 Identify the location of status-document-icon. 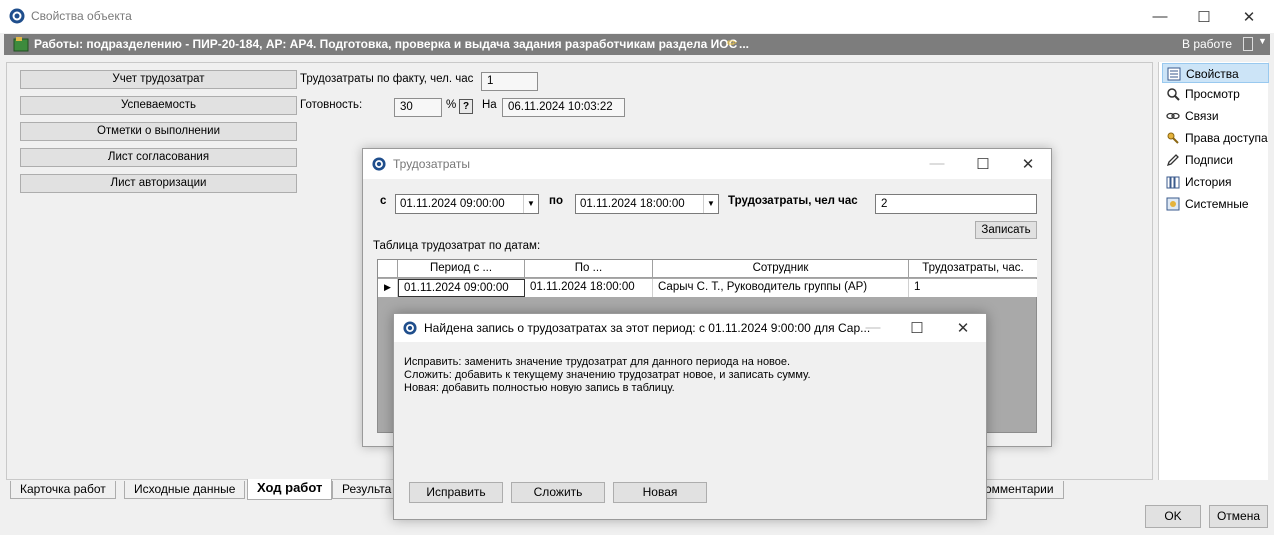
(1248, 44).